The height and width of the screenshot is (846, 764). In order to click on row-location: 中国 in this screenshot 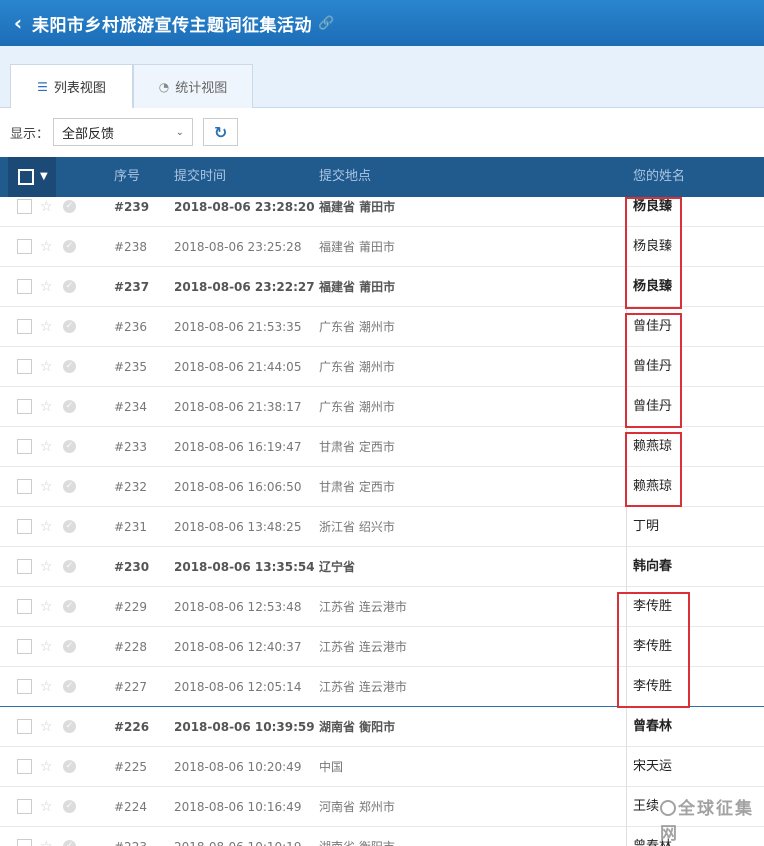, I will do `click(331, 767)`.